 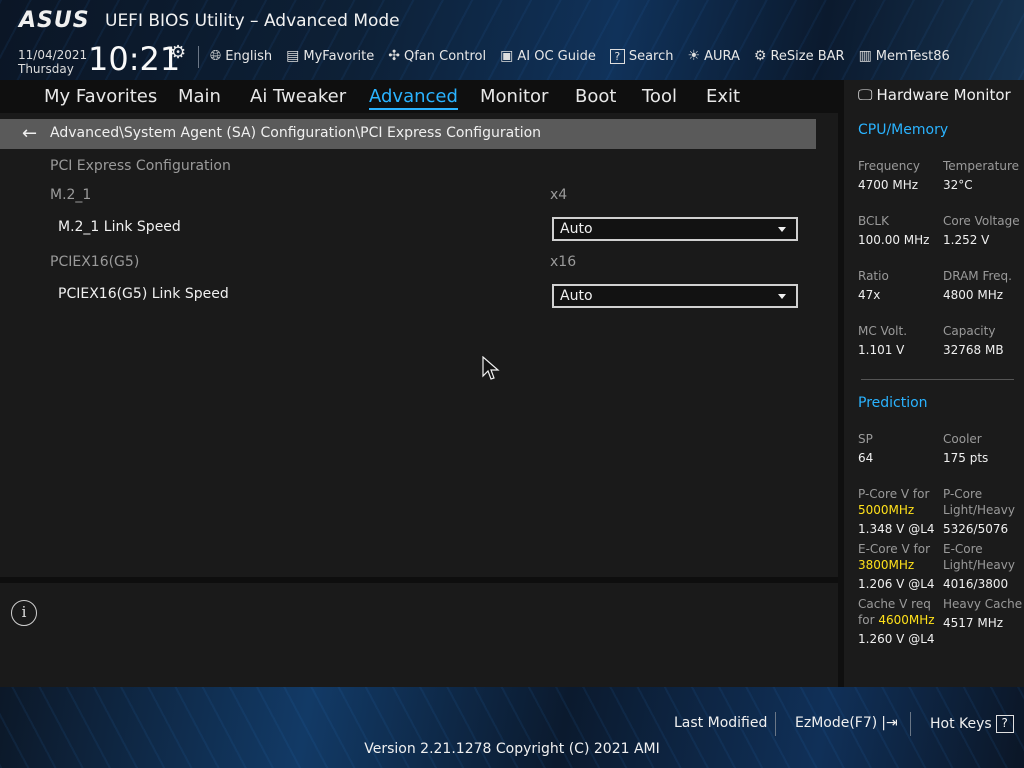 What do you see at coordinates (722, 56) in the screenshot?
I see `toolbar-label: AURA` at bounding box center [722, 56].